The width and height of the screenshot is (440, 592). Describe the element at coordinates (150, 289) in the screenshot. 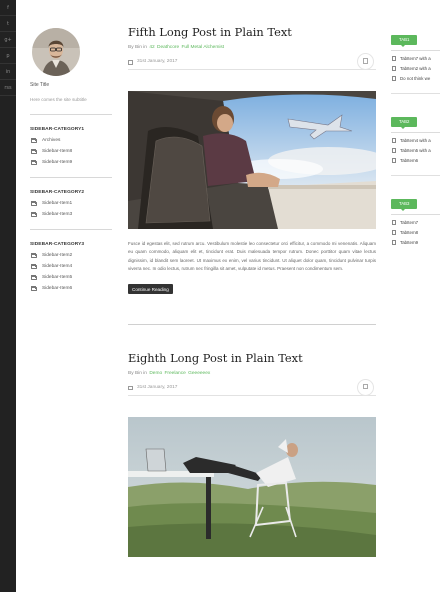

I see `continue-reading-button: Continue Reading` at that location.